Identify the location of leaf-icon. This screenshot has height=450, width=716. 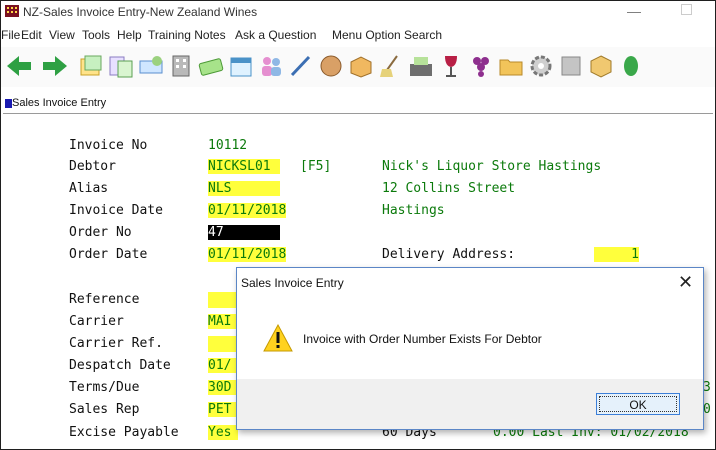
(631, 66).